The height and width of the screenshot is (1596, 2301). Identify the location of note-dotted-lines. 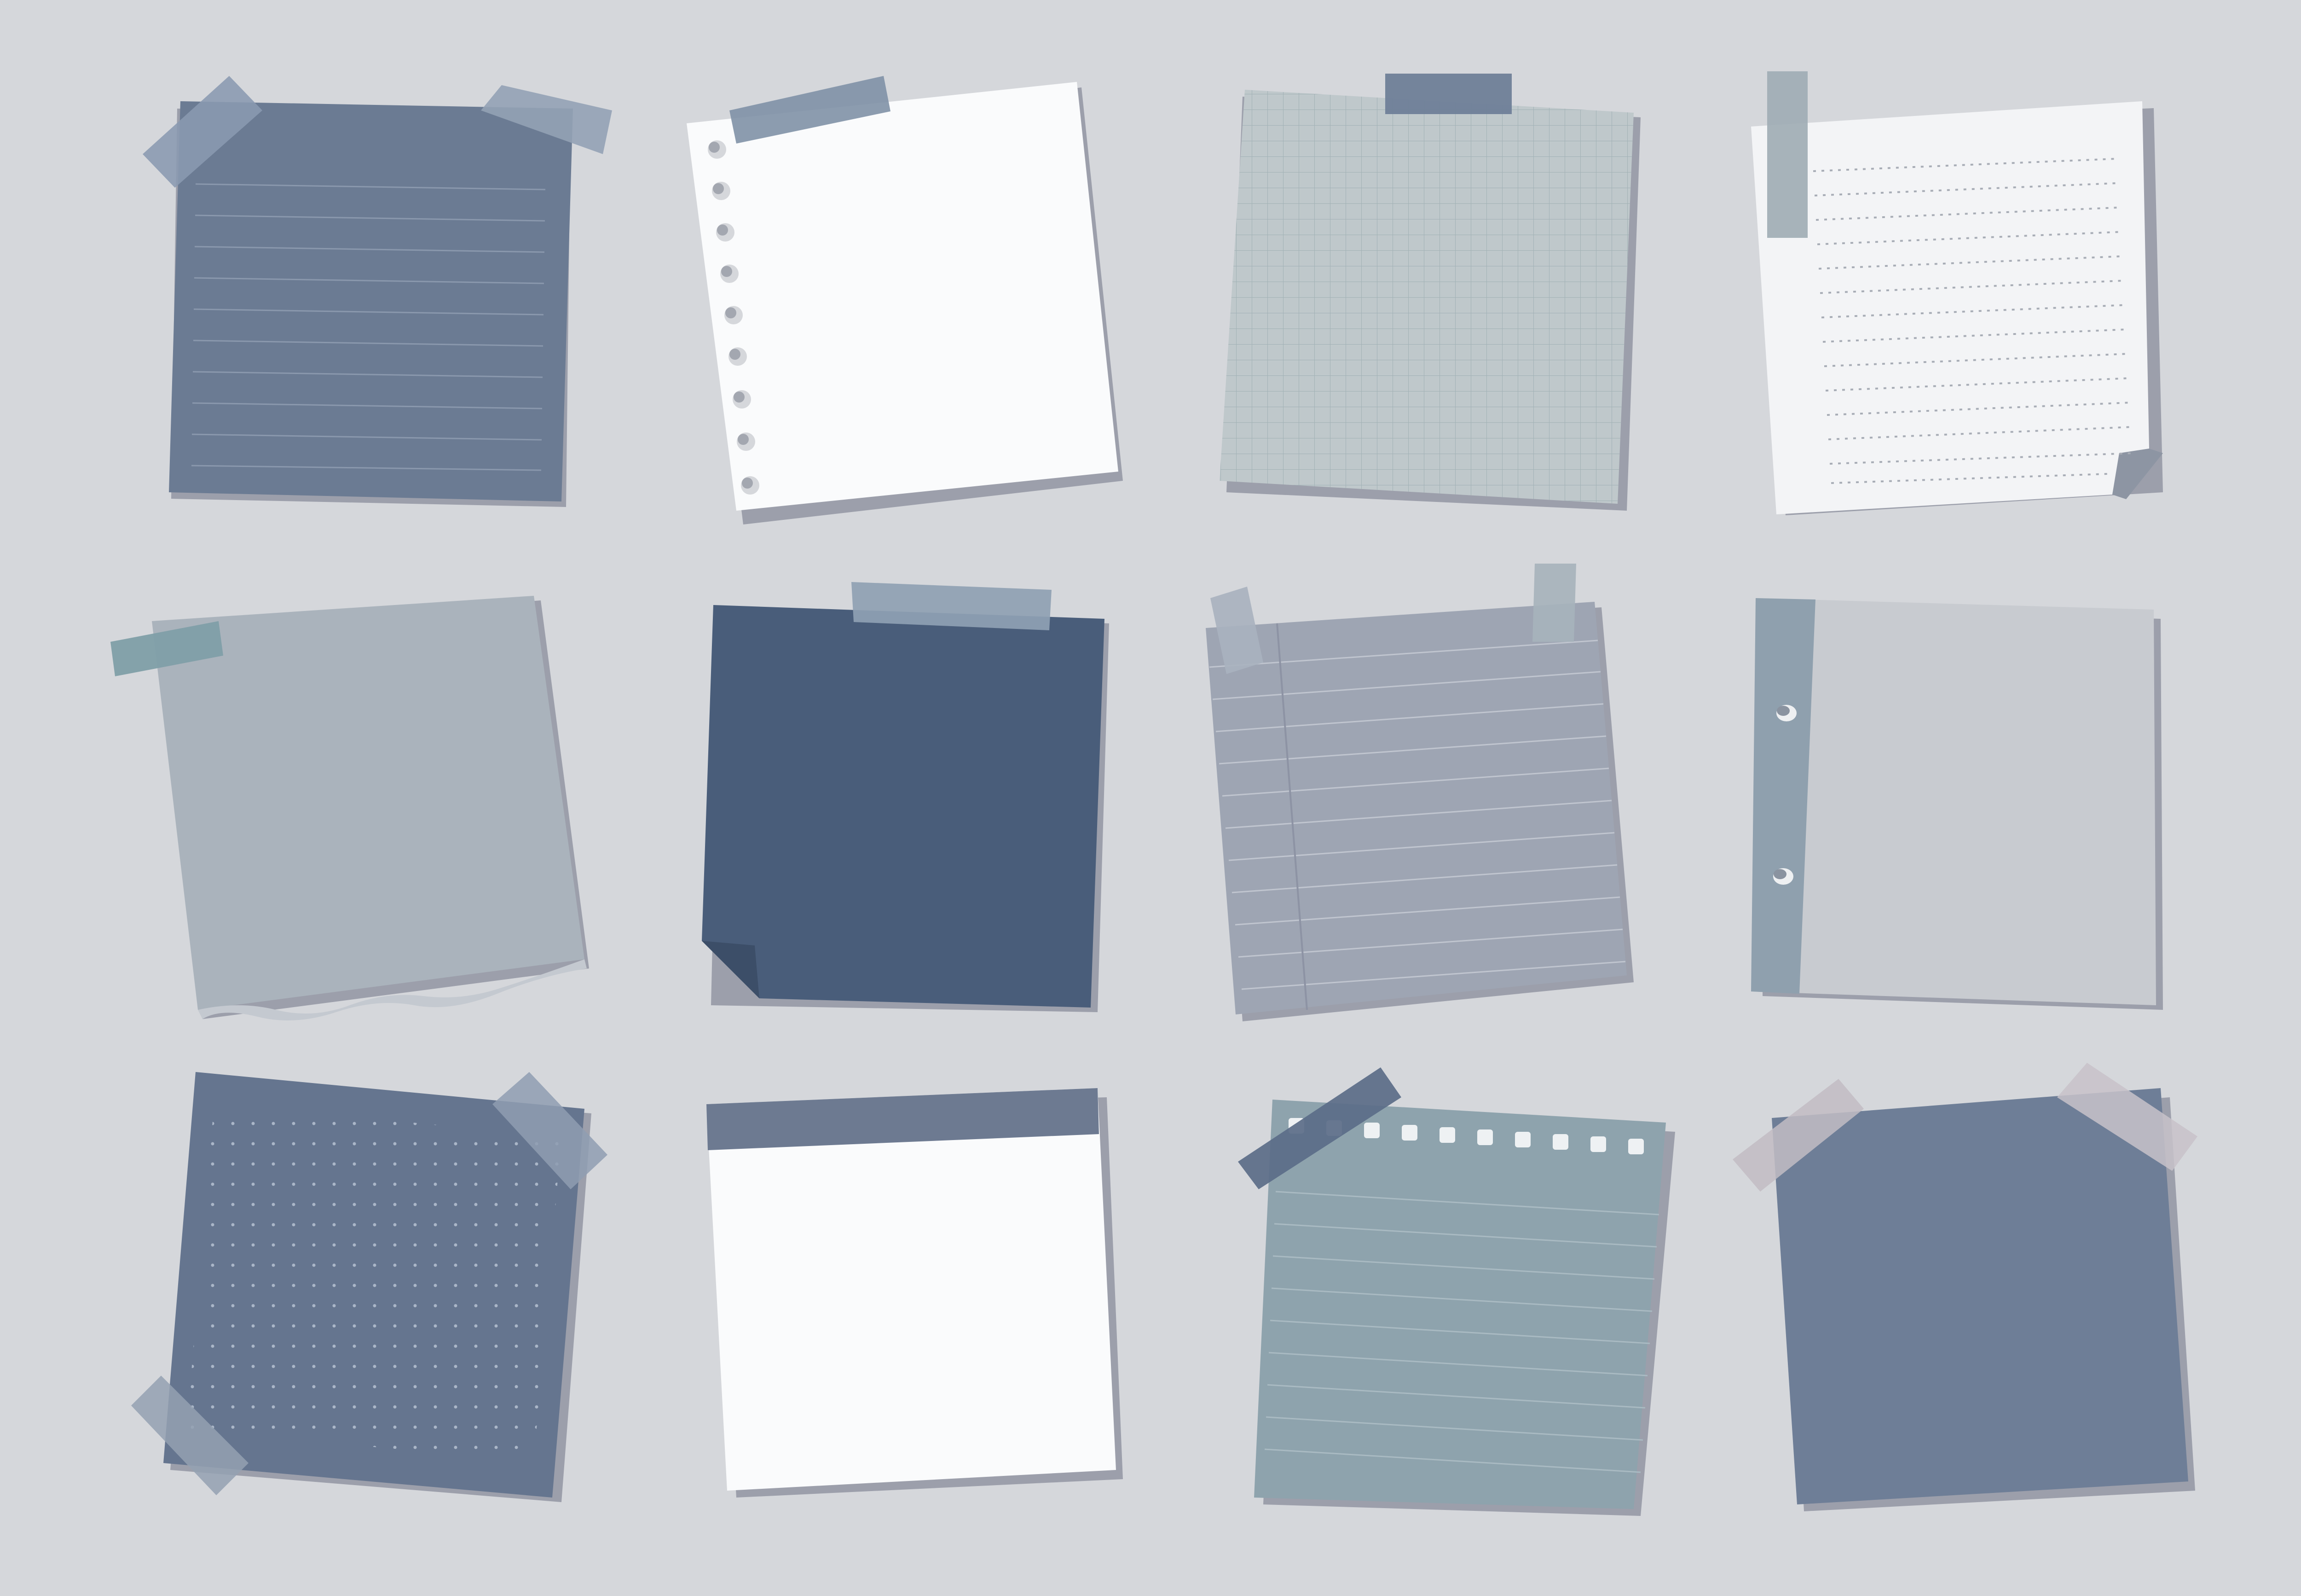
(1957, 293).